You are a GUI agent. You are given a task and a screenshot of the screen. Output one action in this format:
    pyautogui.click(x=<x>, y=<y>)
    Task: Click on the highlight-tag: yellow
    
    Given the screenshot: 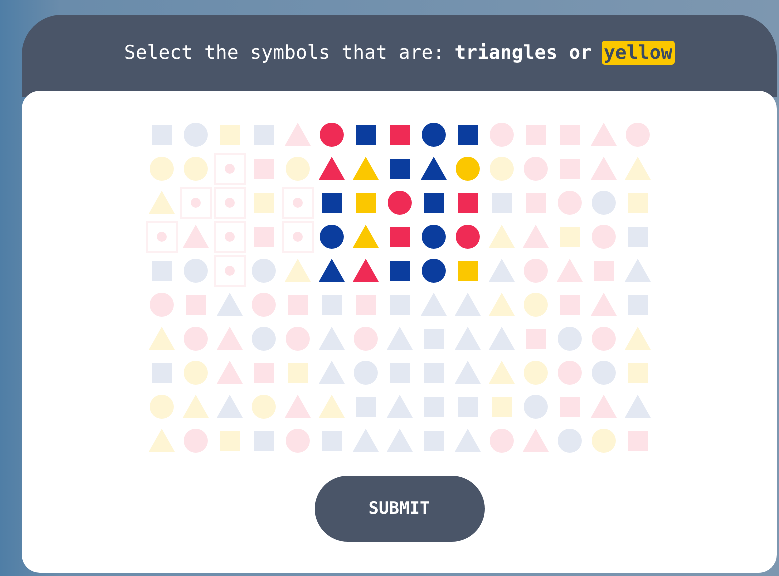 What is the action you would take?
    pyautogui.click(x=638, y=53)
    